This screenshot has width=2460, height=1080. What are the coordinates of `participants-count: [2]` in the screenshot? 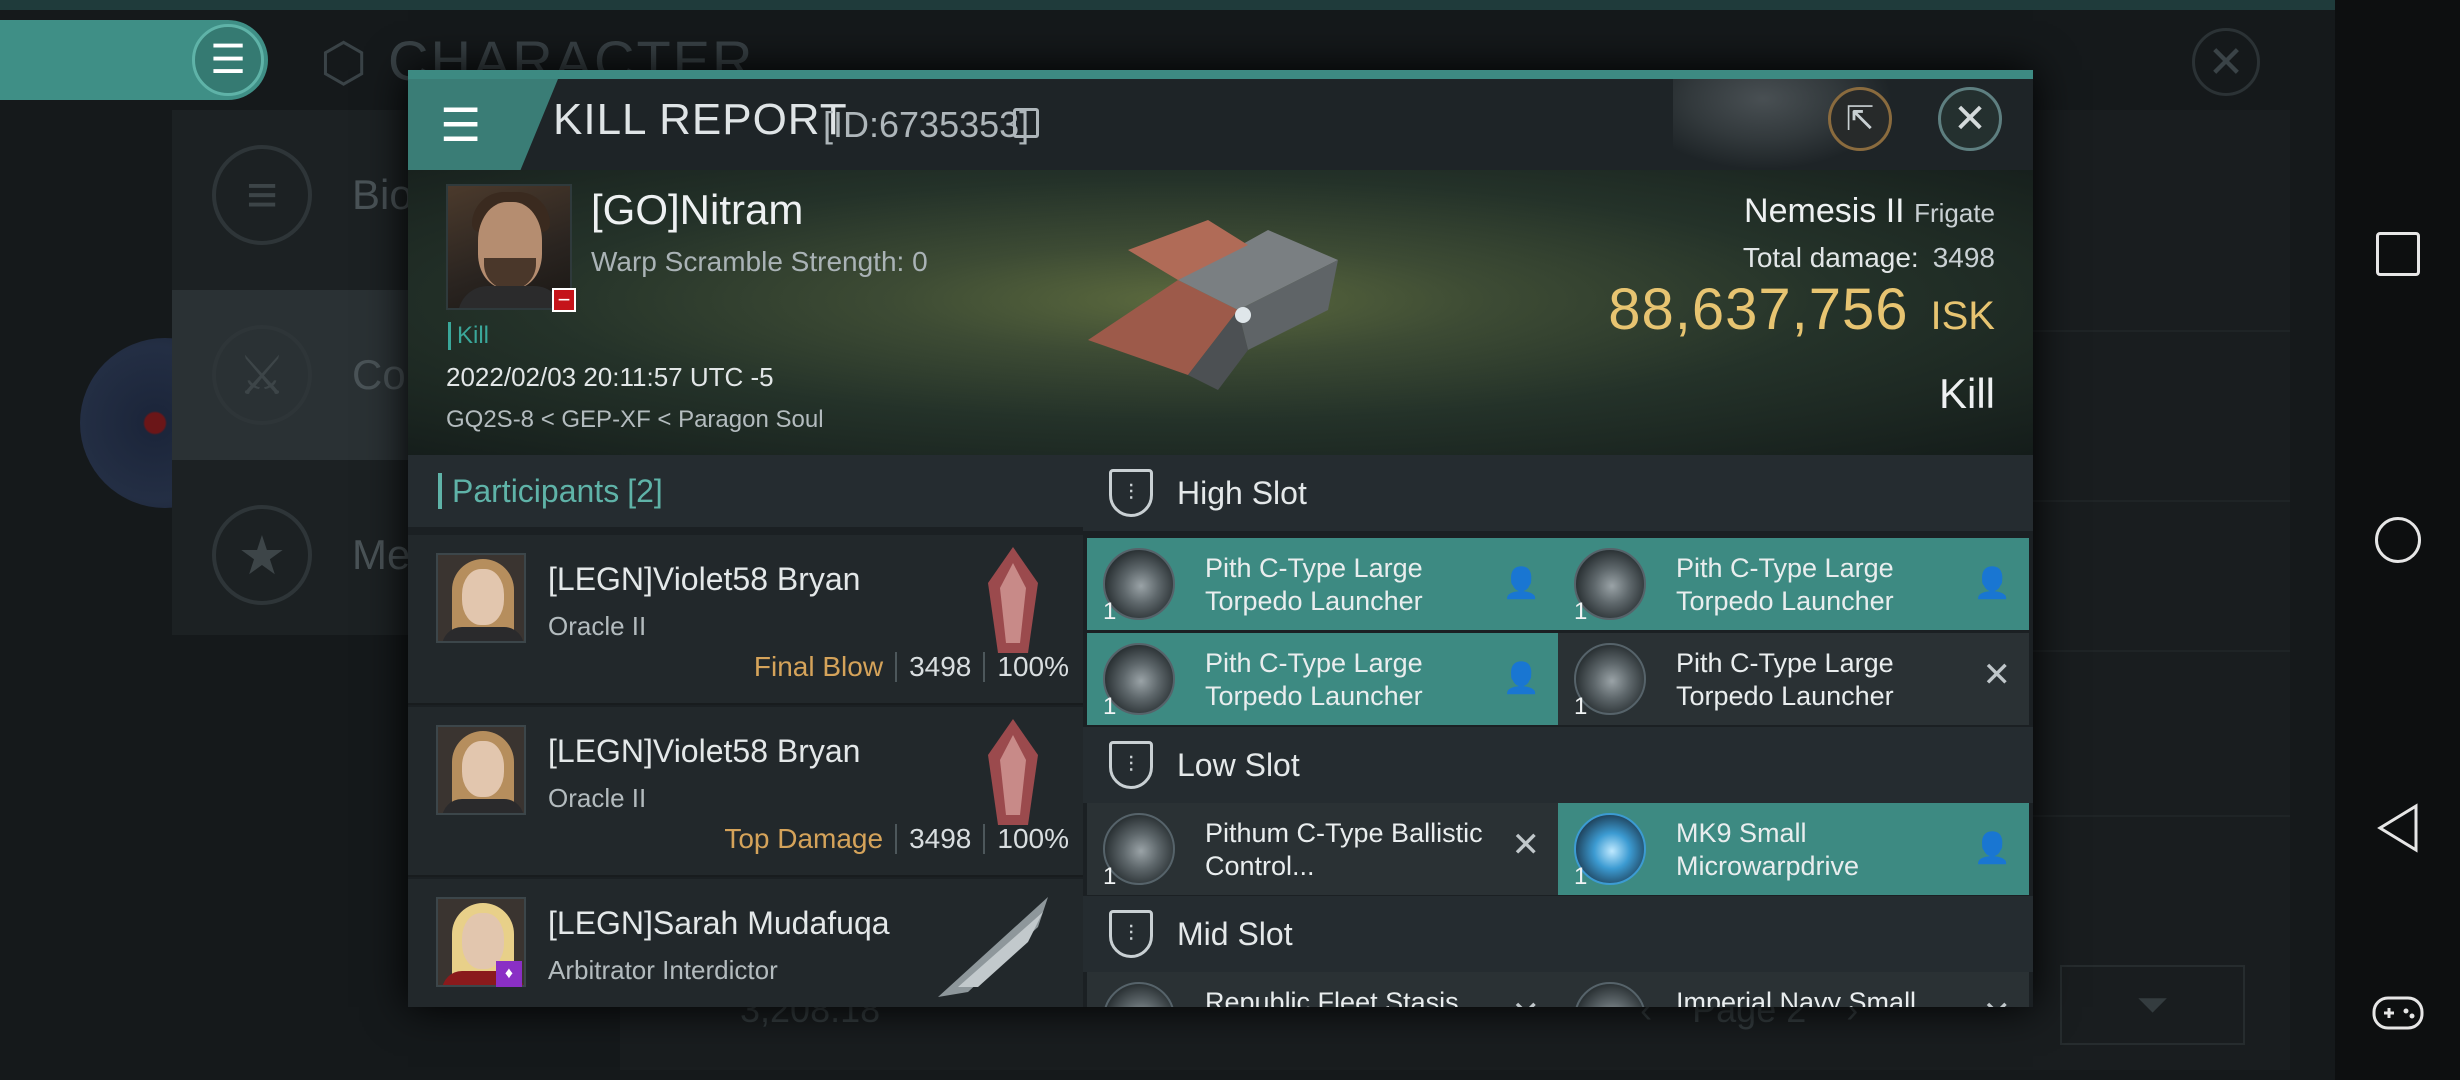 It's located at (645, 490).